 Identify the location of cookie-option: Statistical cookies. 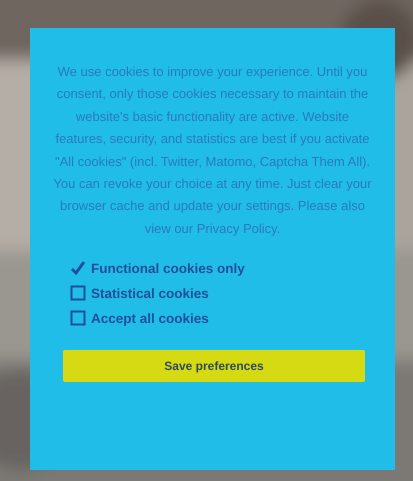
(139, 293).